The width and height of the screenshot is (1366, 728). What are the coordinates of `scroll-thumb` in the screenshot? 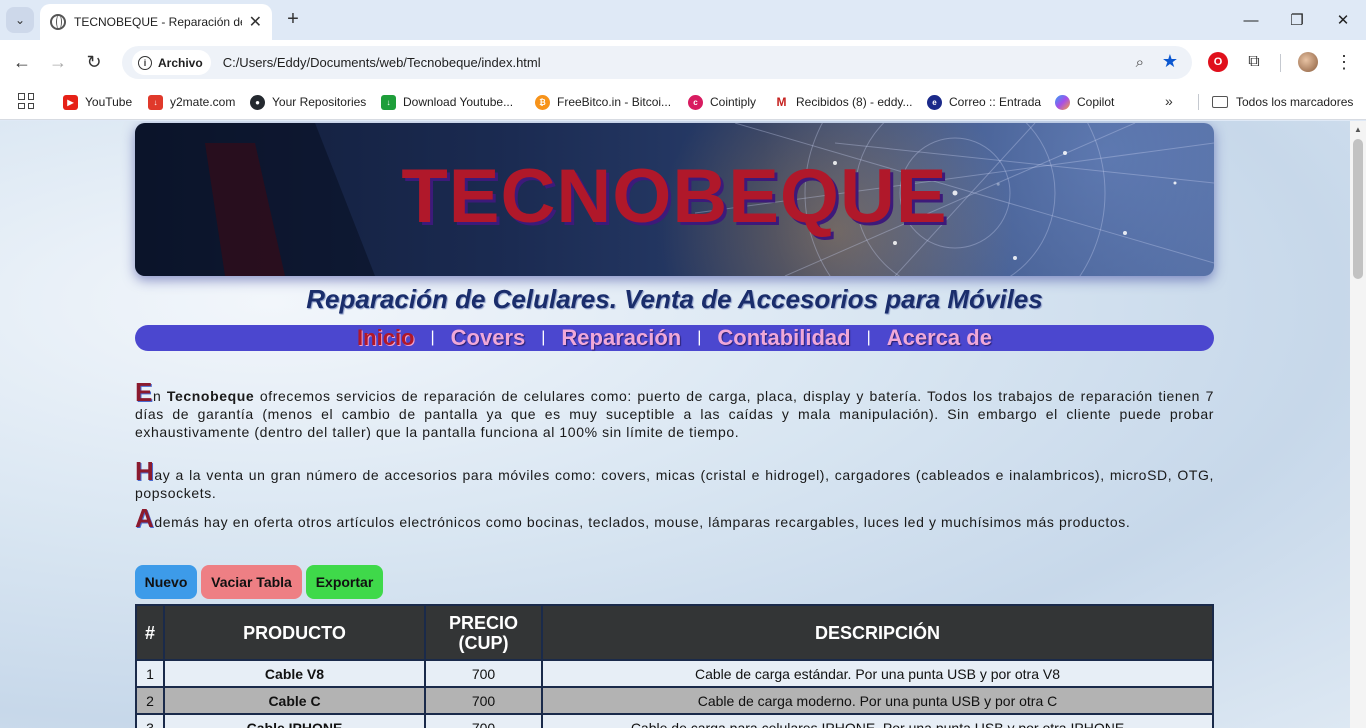 It's located at (1358, 209).